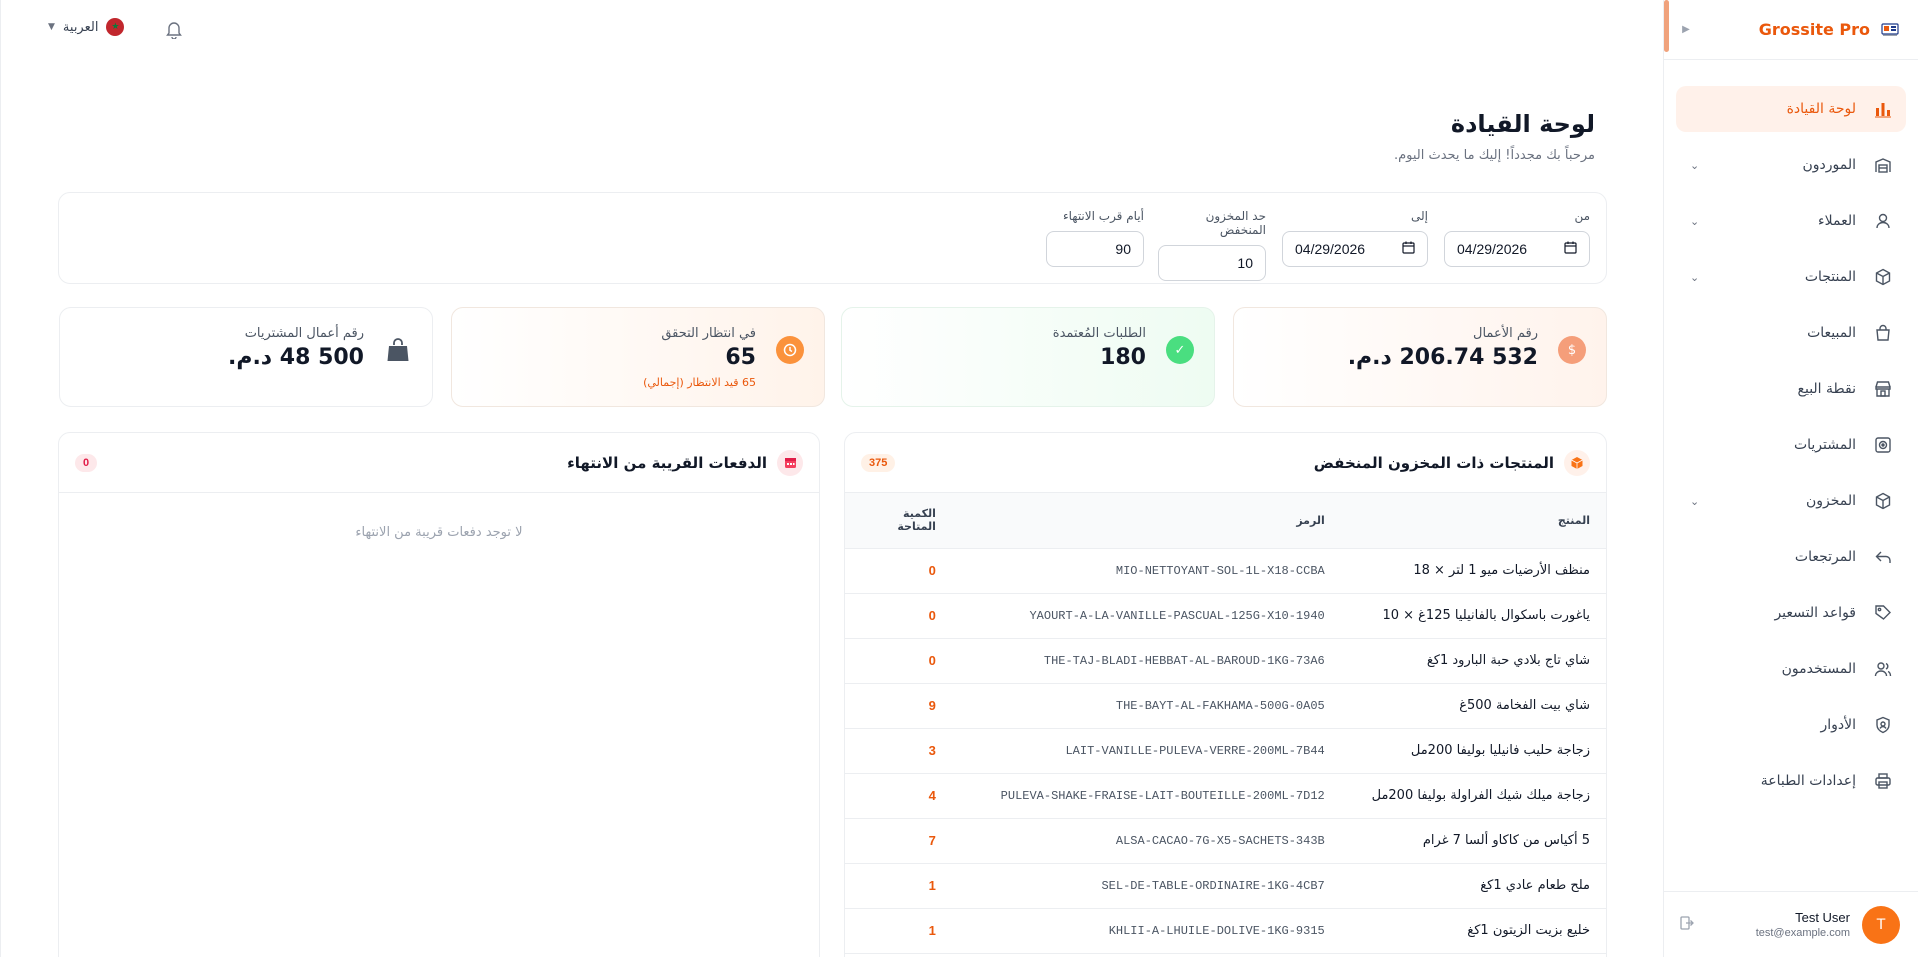 The width and height of the screenshot is (1918, 957). What do you see at coordinates (439, 463) in the screenshot?
I see `expiring-header: الدفعات القريبة من الانتهاء 0` at bounding box center [439, 463].